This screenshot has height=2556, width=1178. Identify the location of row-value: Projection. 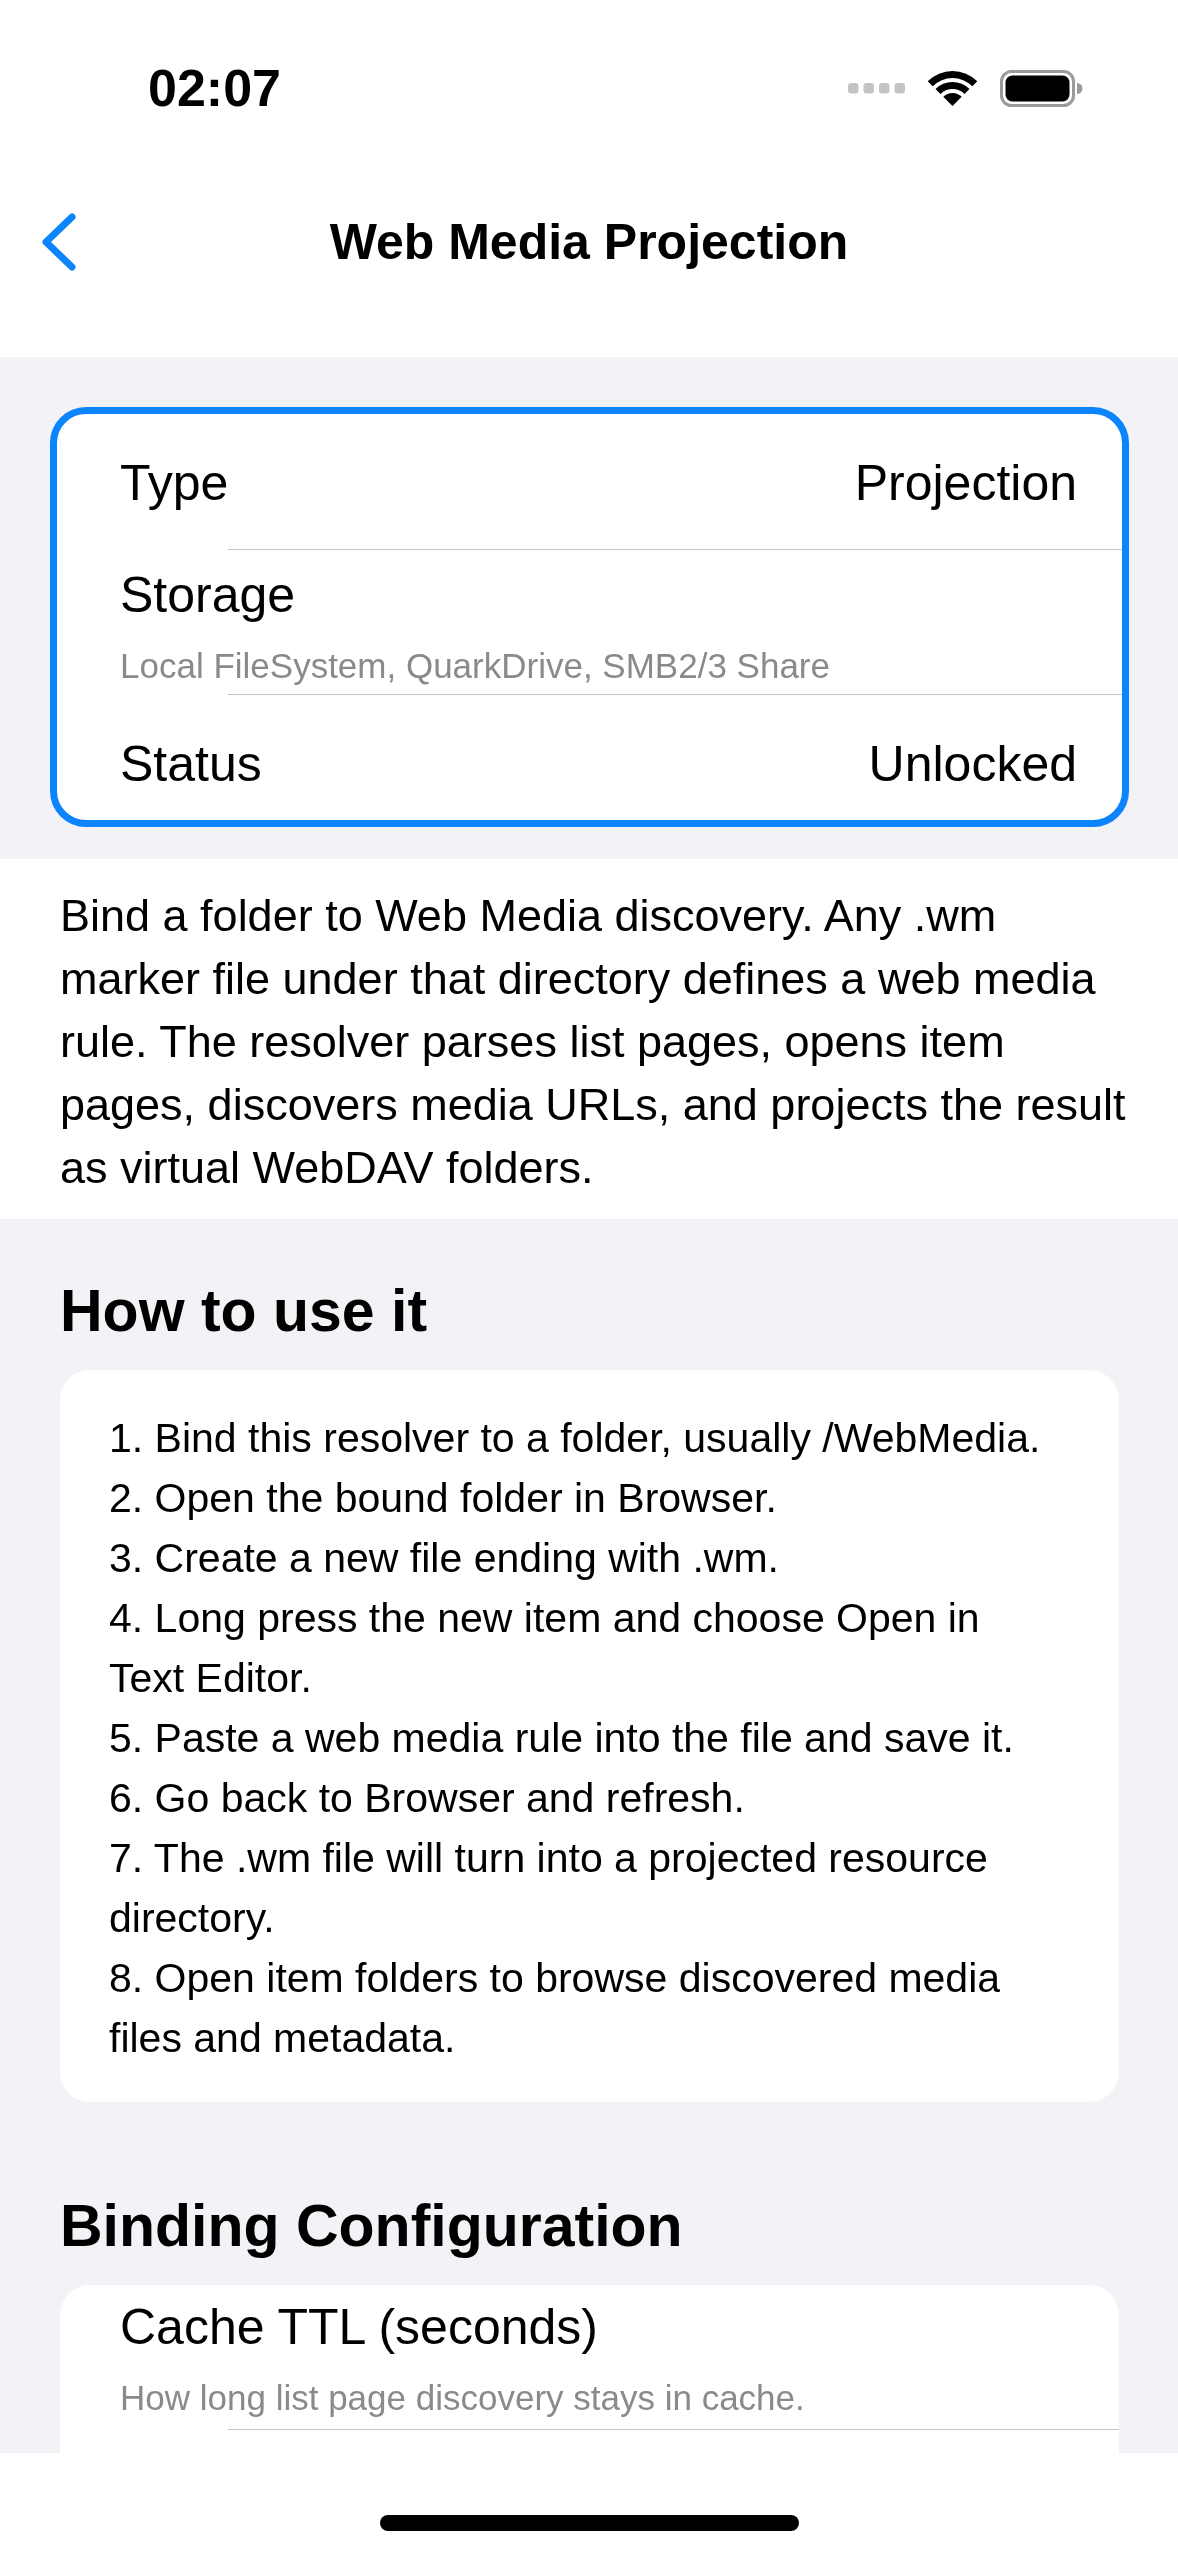
(965, 483).